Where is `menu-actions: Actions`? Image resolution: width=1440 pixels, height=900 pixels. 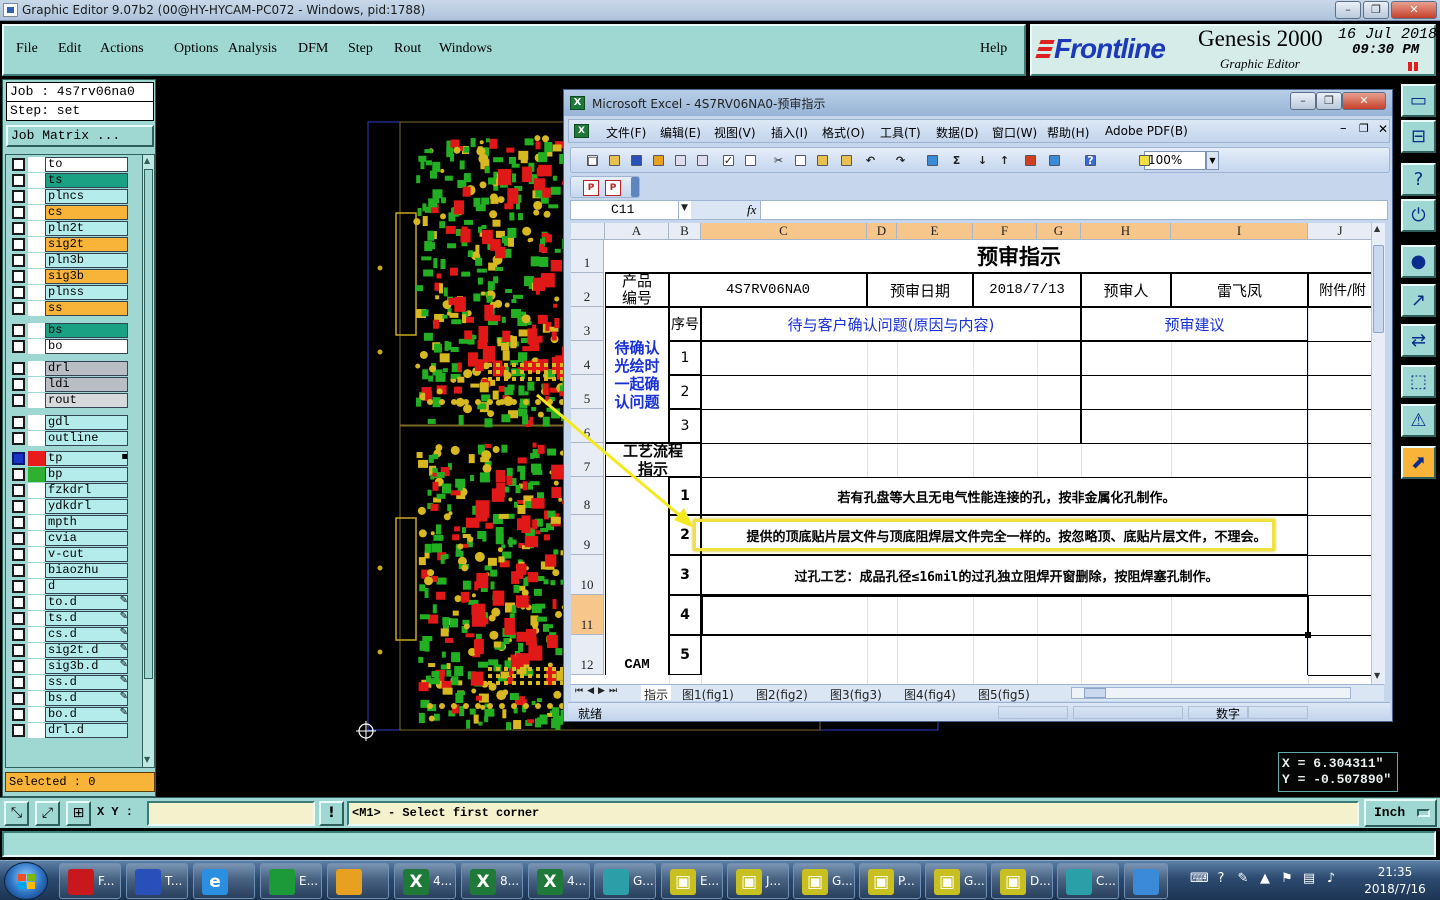
menu-actions: Actions is located at coordinates (122, 49).